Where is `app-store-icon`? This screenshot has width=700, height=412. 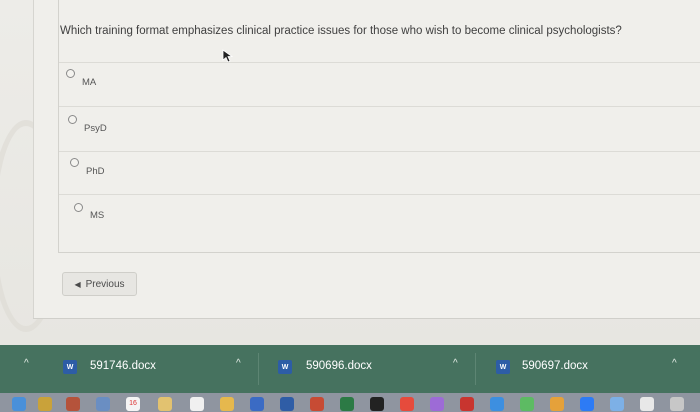 app-store-icon is located at coordinates (497, 404).